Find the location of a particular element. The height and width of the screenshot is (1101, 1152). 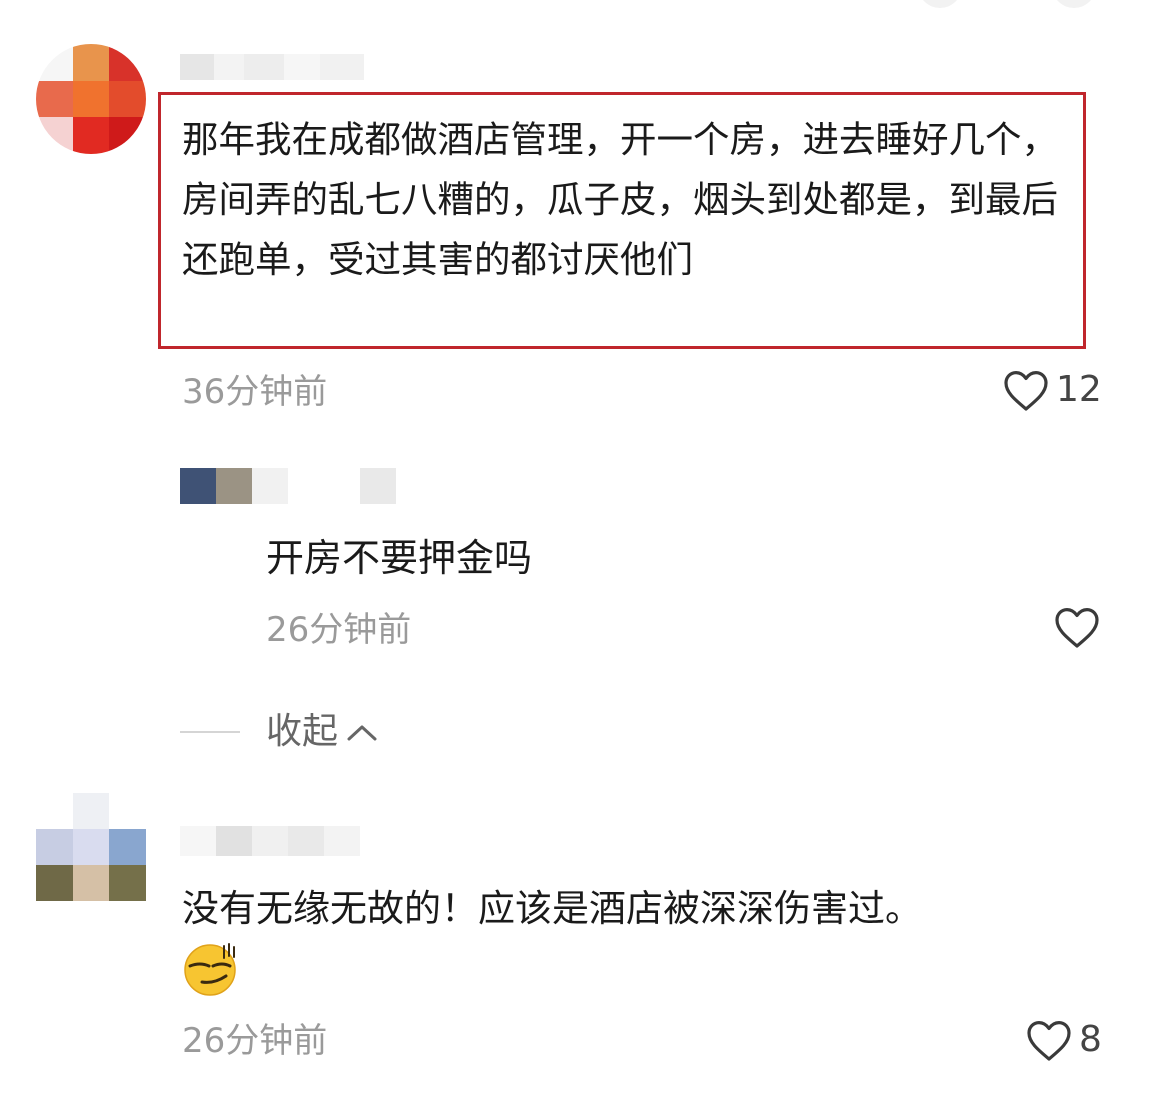

comment-time: 36分钟前 is located at coordinates (255, 392).